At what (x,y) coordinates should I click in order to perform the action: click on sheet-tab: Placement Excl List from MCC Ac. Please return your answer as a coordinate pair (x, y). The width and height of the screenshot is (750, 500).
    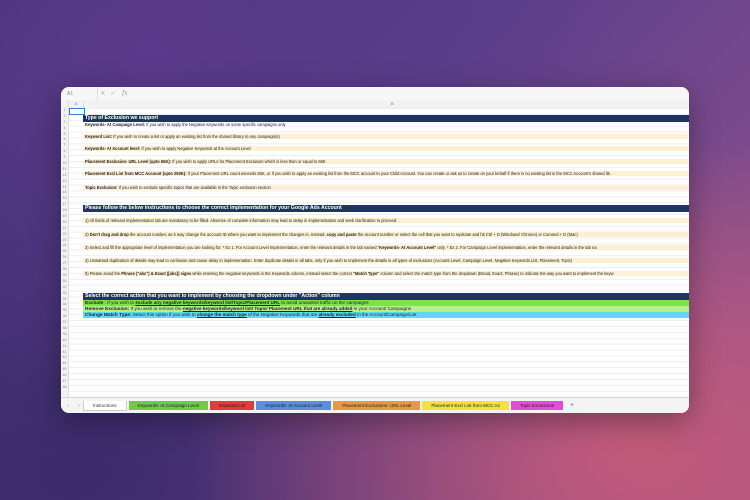
    Looking at the image, I should click on (466, 405).